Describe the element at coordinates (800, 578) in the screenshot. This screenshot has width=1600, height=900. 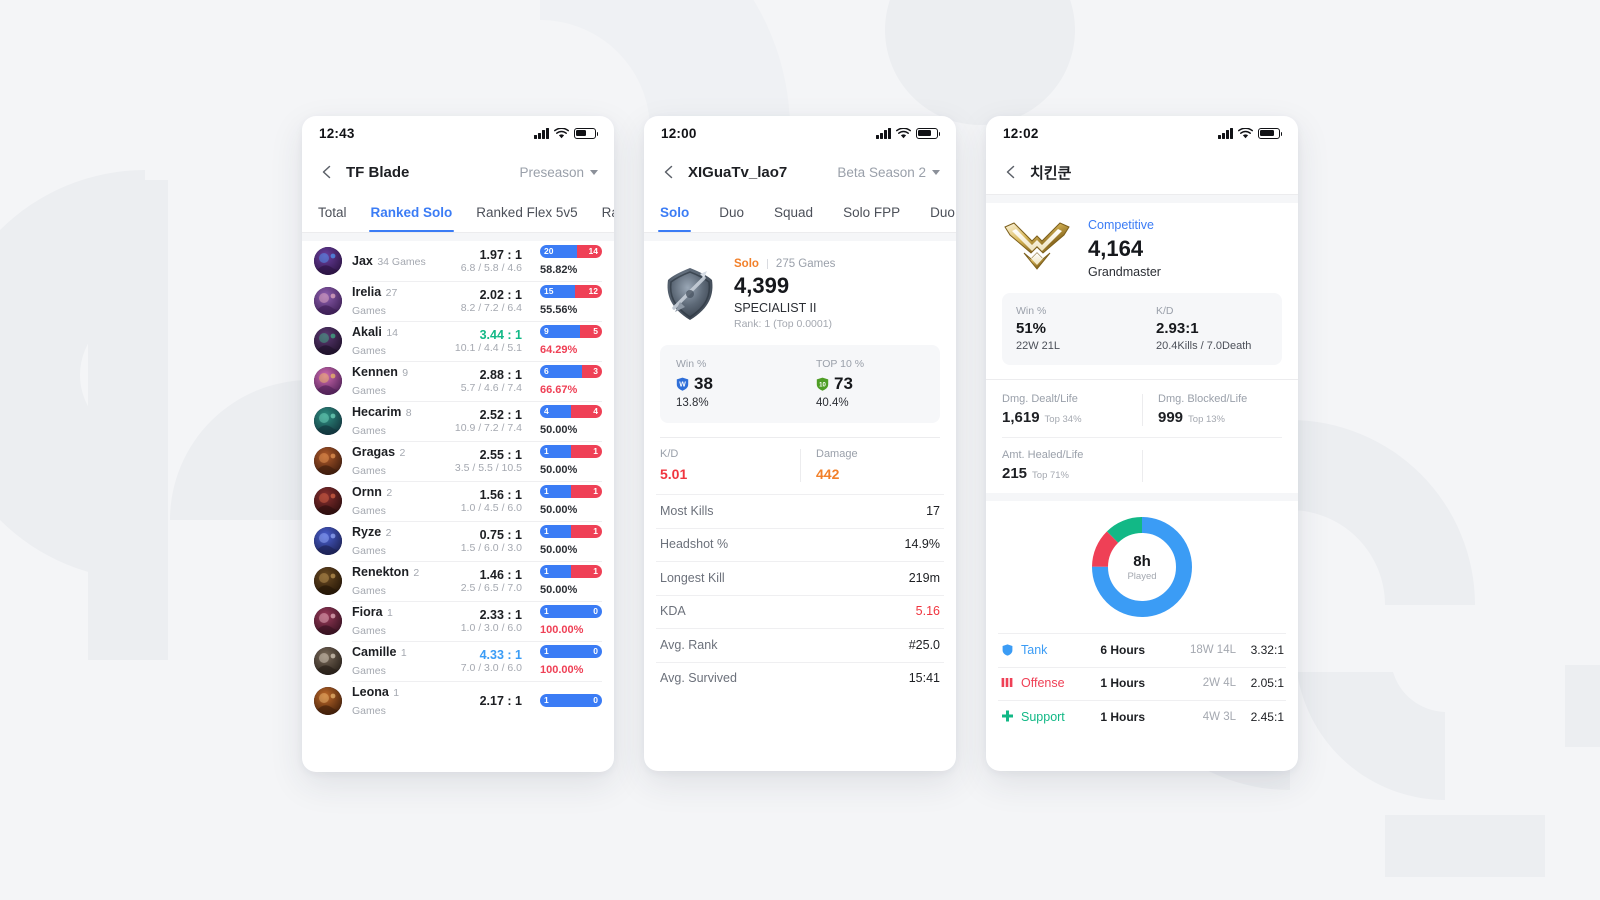
I see `list-item: Longest Kill 219m` at that location.